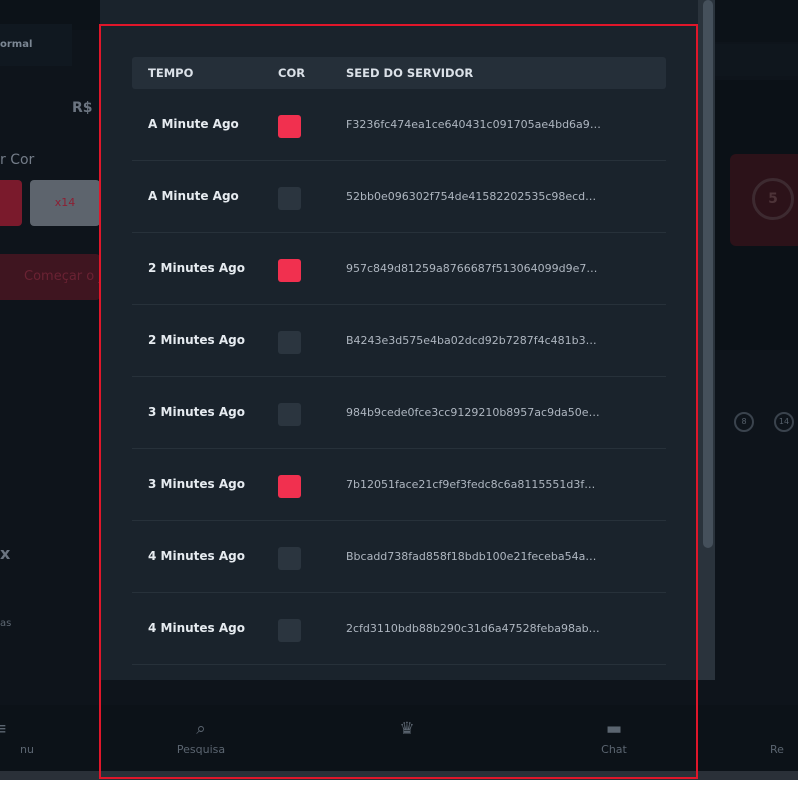 The height and width of the screenshot is (805, 798). I want to click on start-game-button: Começar o j, so click(50, 277).